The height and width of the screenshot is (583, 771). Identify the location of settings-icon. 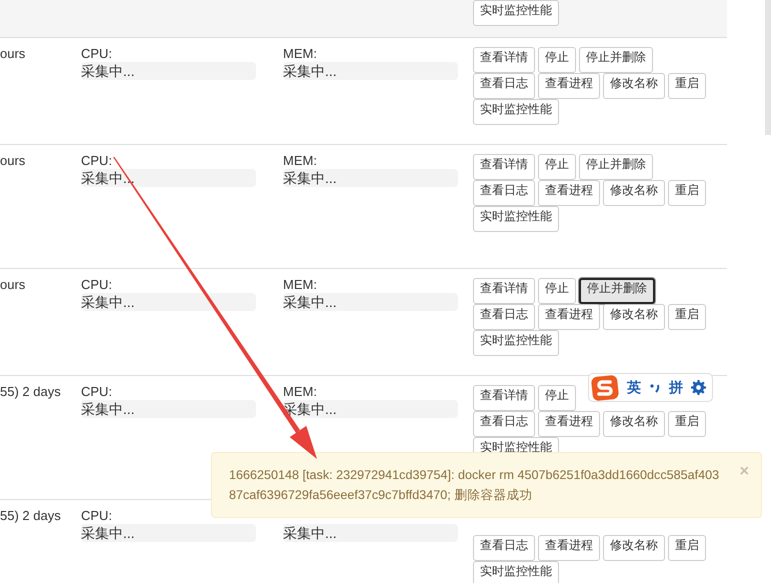
(698, 387).